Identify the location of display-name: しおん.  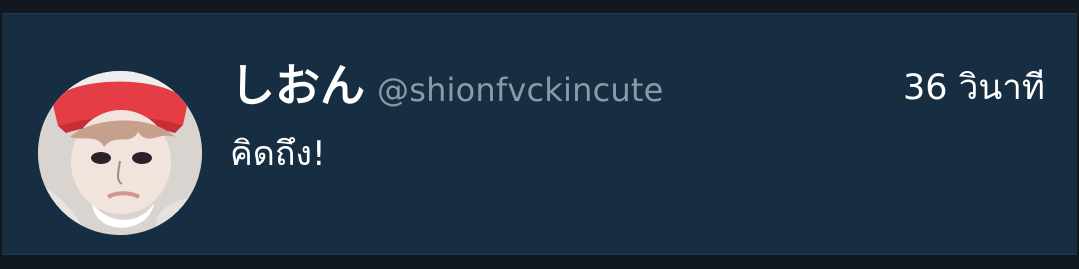
(297, 86).